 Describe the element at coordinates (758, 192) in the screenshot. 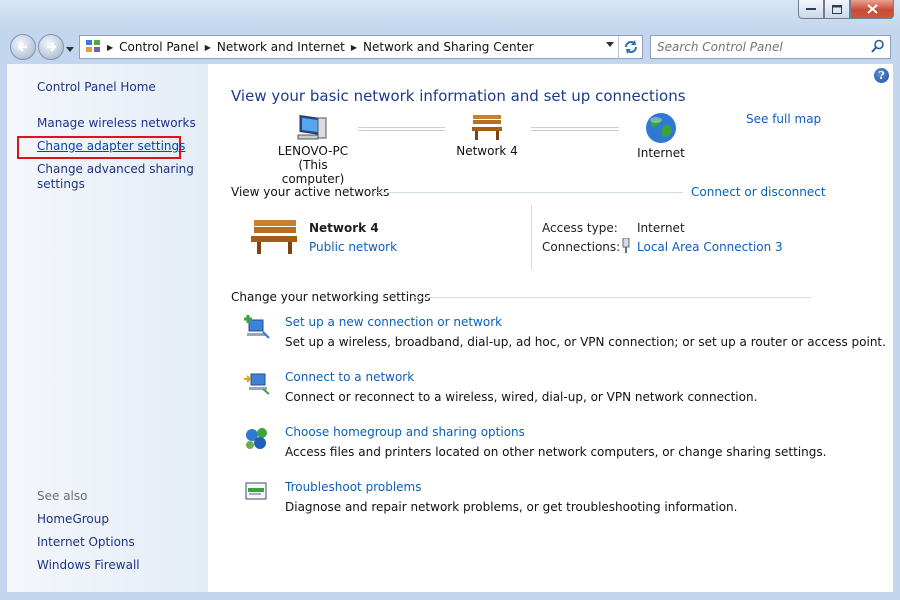

I see `connect-or-disconnect-link: Connect or disconnect` at that location.